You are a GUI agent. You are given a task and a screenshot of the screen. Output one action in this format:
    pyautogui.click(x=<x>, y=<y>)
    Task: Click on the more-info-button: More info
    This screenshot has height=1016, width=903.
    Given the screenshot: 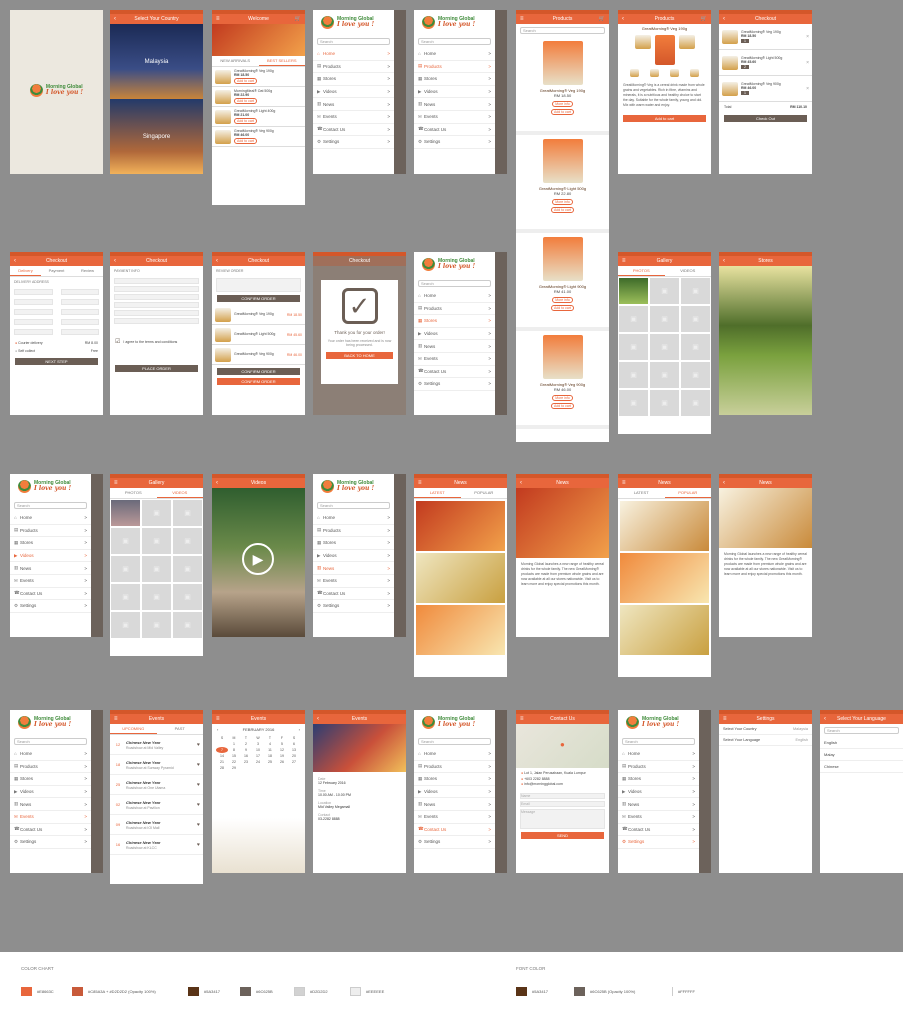 What is the action you would take?
    pyautogui.click(x=562, y=104)
    